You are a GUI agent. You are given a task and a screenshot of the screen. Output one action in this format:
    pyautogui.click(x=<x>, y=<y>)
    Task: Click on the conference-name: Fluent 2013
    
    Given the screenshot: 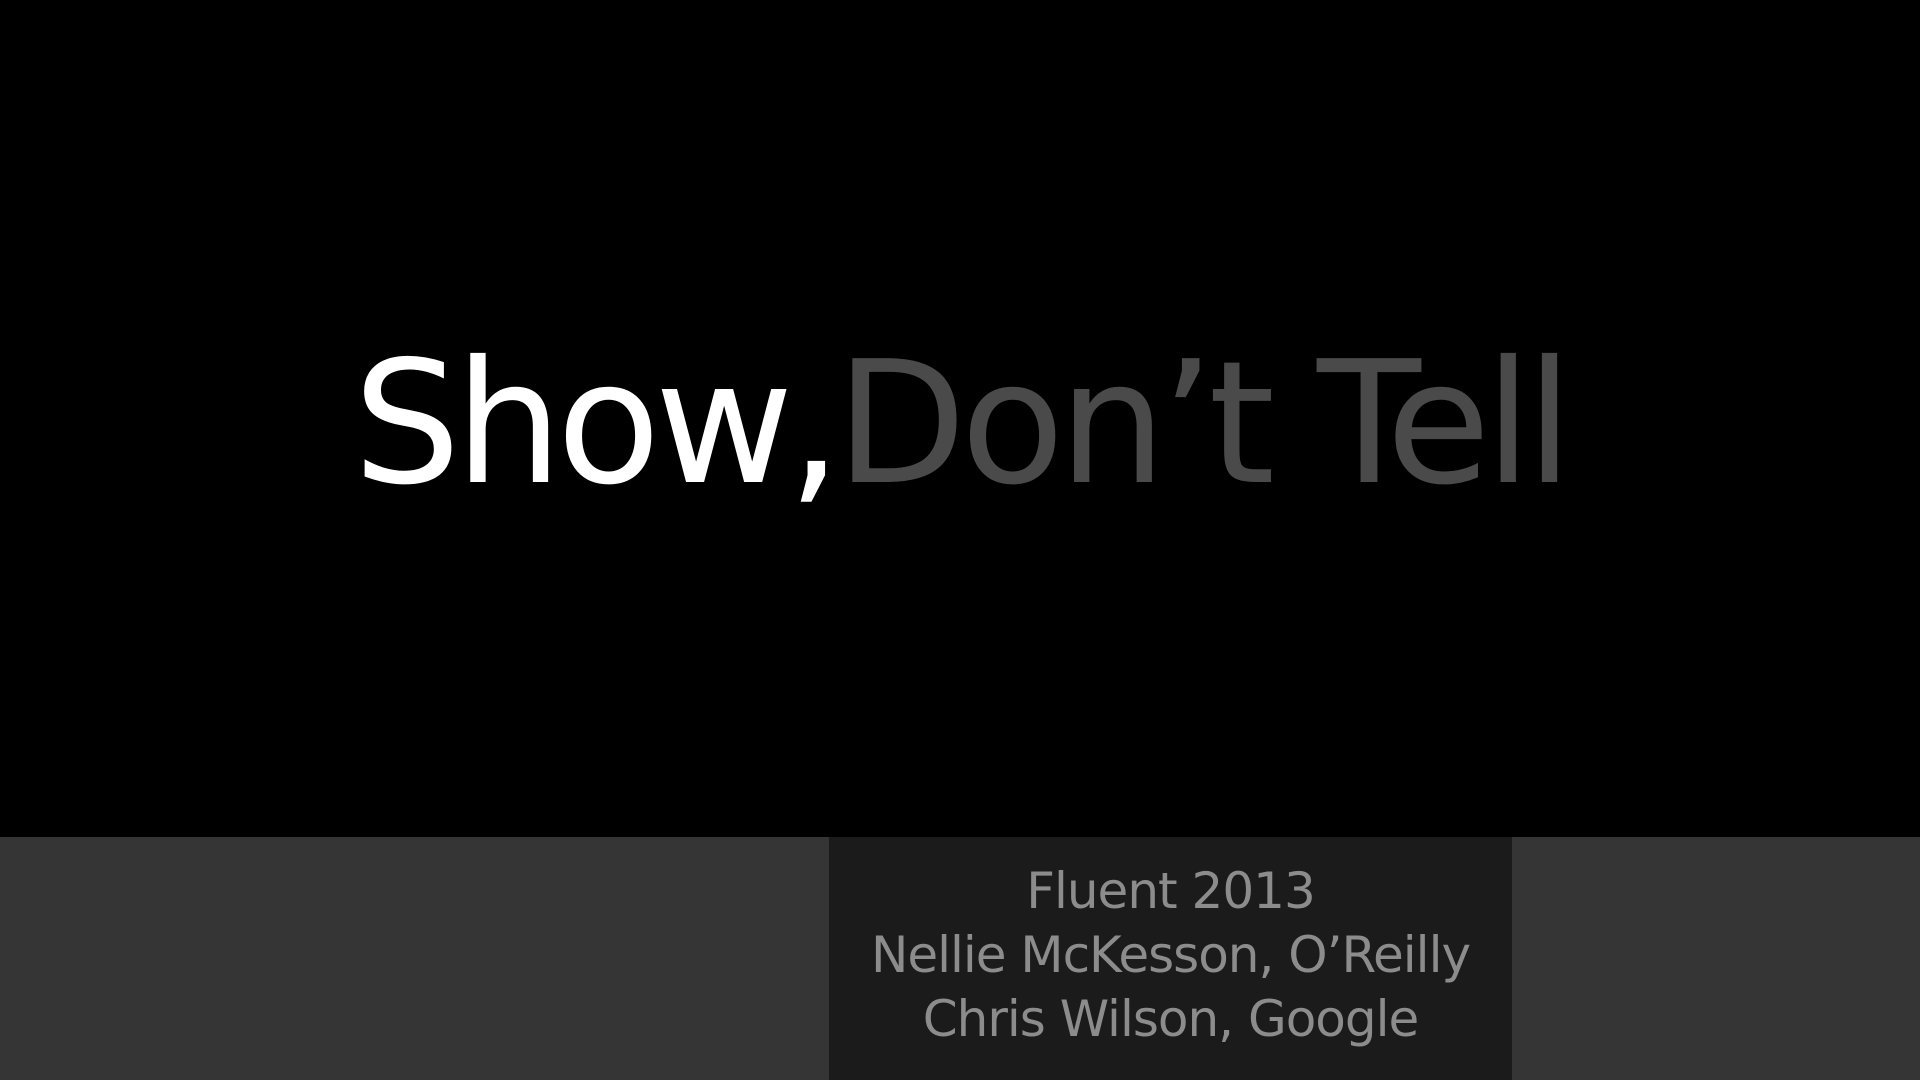 What is the action you would take?
    pyautogui.click(x=1171, y=890)
    